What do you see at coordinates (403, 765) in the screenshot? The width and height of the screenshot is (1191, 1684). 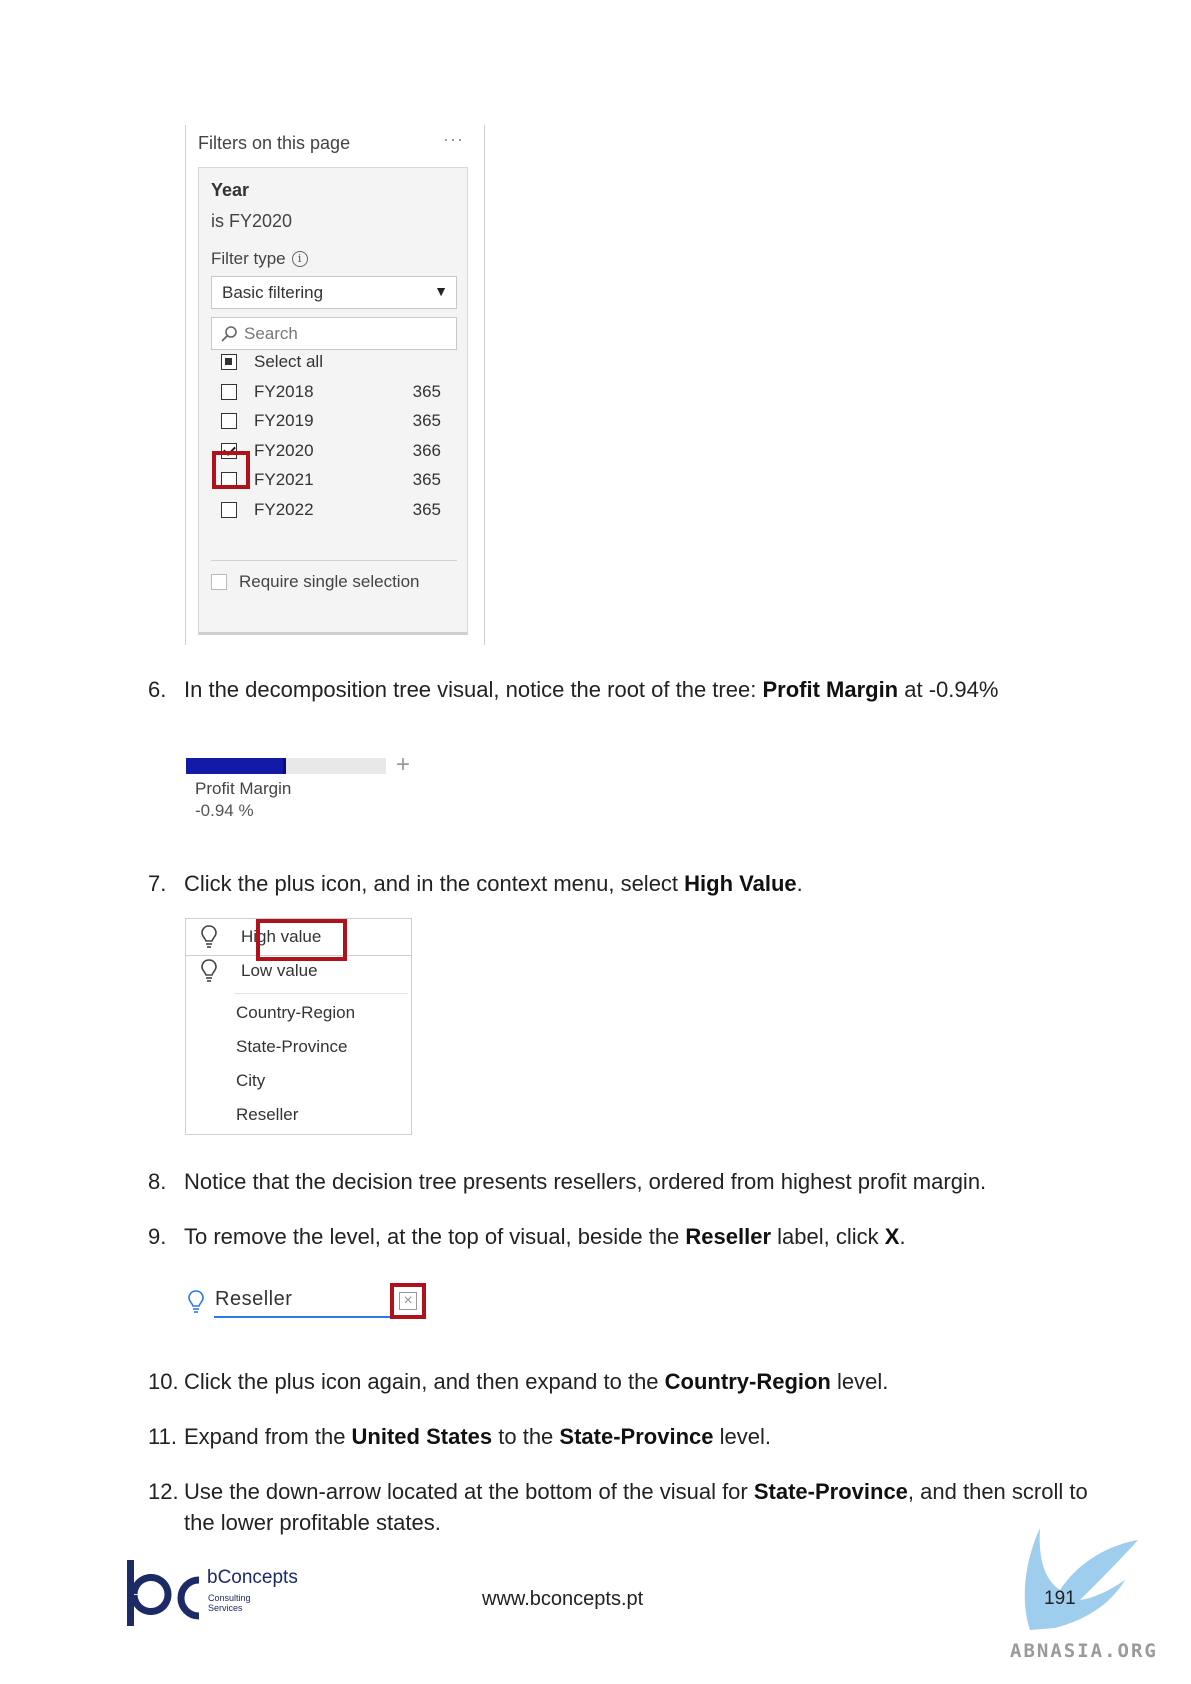 I see `plus-icon: +` at bounding box center [403, 765].